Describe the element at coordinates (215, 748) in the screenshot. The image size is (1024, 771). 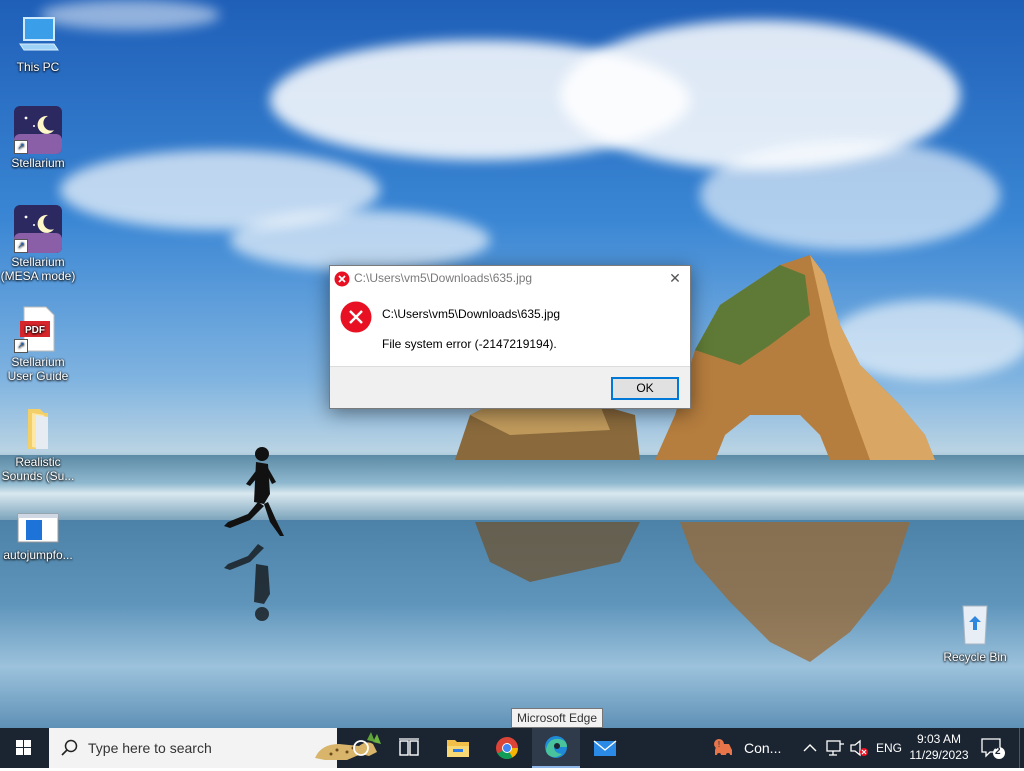
I see `taskbar-search-box: Type here to search` at that location.